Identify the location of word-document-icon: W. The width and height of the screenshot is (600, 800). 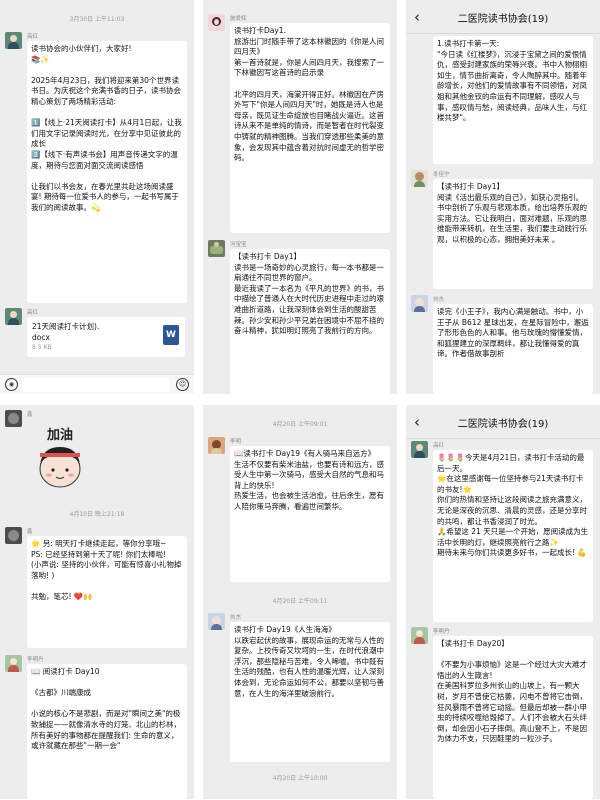
(171, 335).